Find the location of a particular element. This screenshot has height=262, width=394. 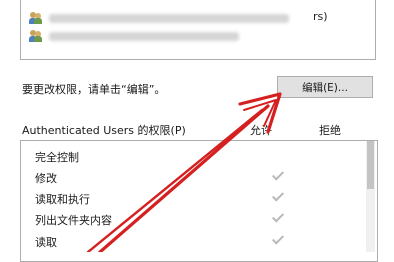

permissions-header: Authenticated Users 的权限(P) is located at coordinates (104, 130).